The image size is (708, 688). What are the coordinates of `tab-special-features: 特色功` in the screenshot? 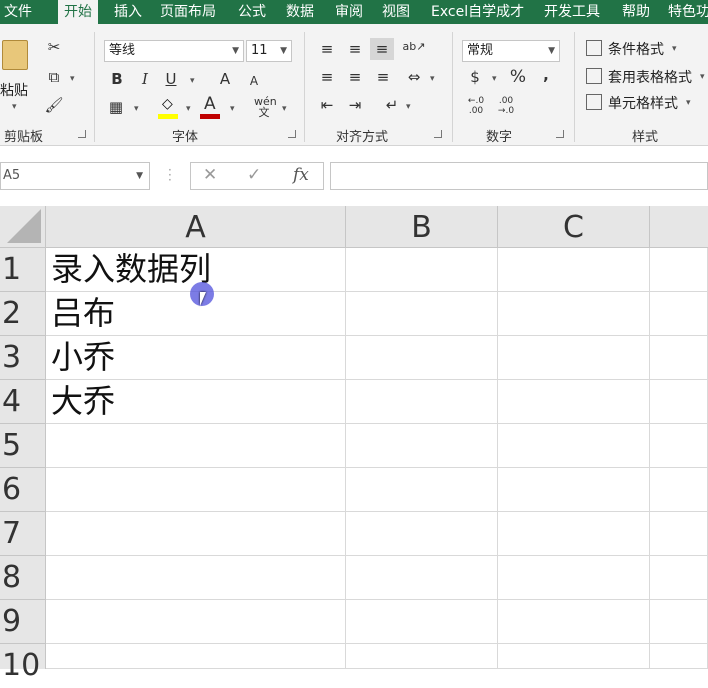 It's located at (688, 12).